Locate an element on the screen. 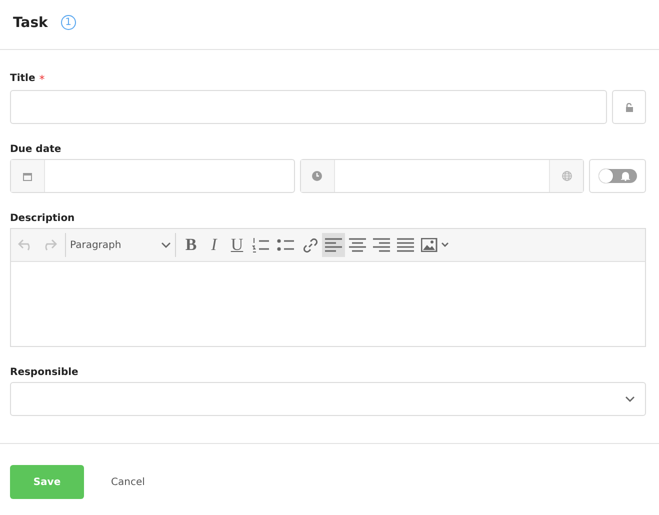 The width and height of the screenshot is (659, 515). justify-icon is located at coordinates (405, 245).